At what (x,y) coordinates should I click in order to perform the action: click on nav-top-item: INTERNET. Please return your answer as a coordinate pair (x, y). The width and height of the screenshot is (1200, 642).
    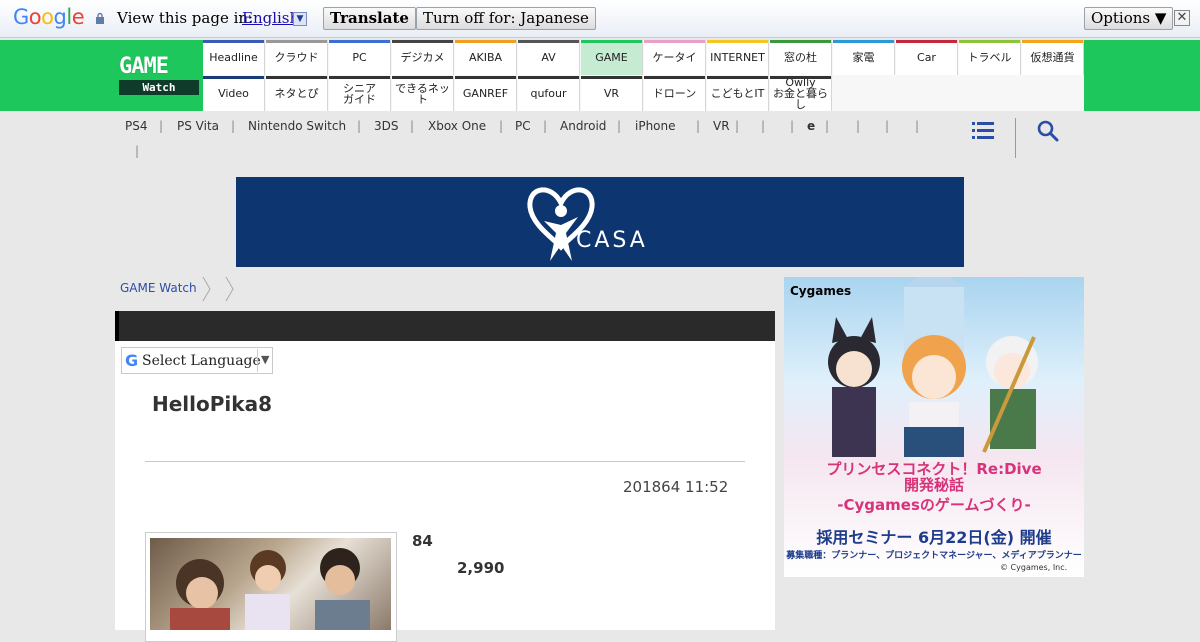
    Looking at the image, I should click on (738, 57).